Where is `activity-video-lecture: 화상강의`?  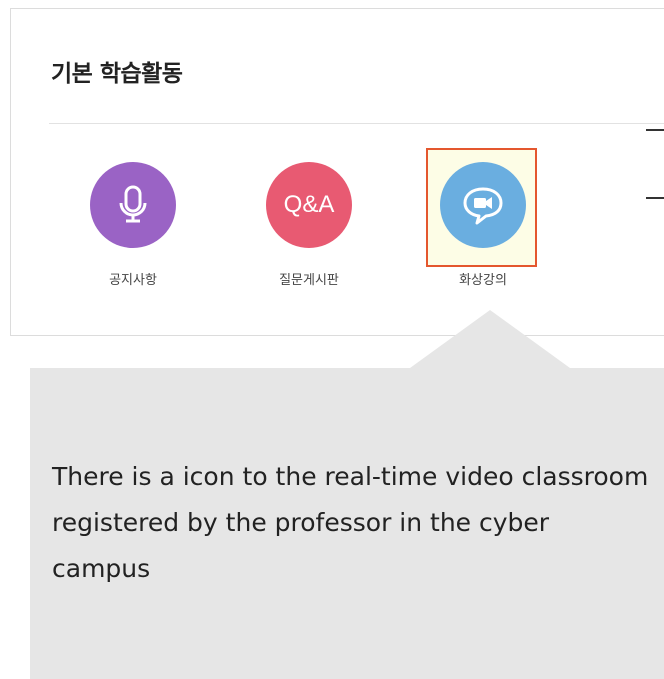 activity-video-lecture: 화상강의 is located at coordinates (483, 225).